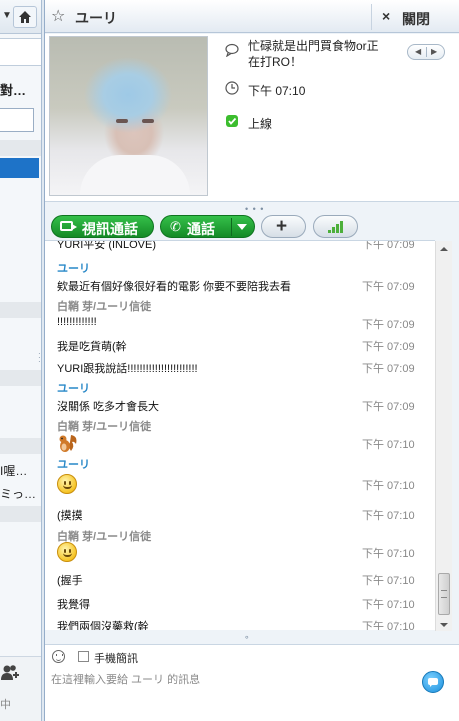 This screenshot has width=459, height=721. I want to click on clock-icon, so click(232, 88).